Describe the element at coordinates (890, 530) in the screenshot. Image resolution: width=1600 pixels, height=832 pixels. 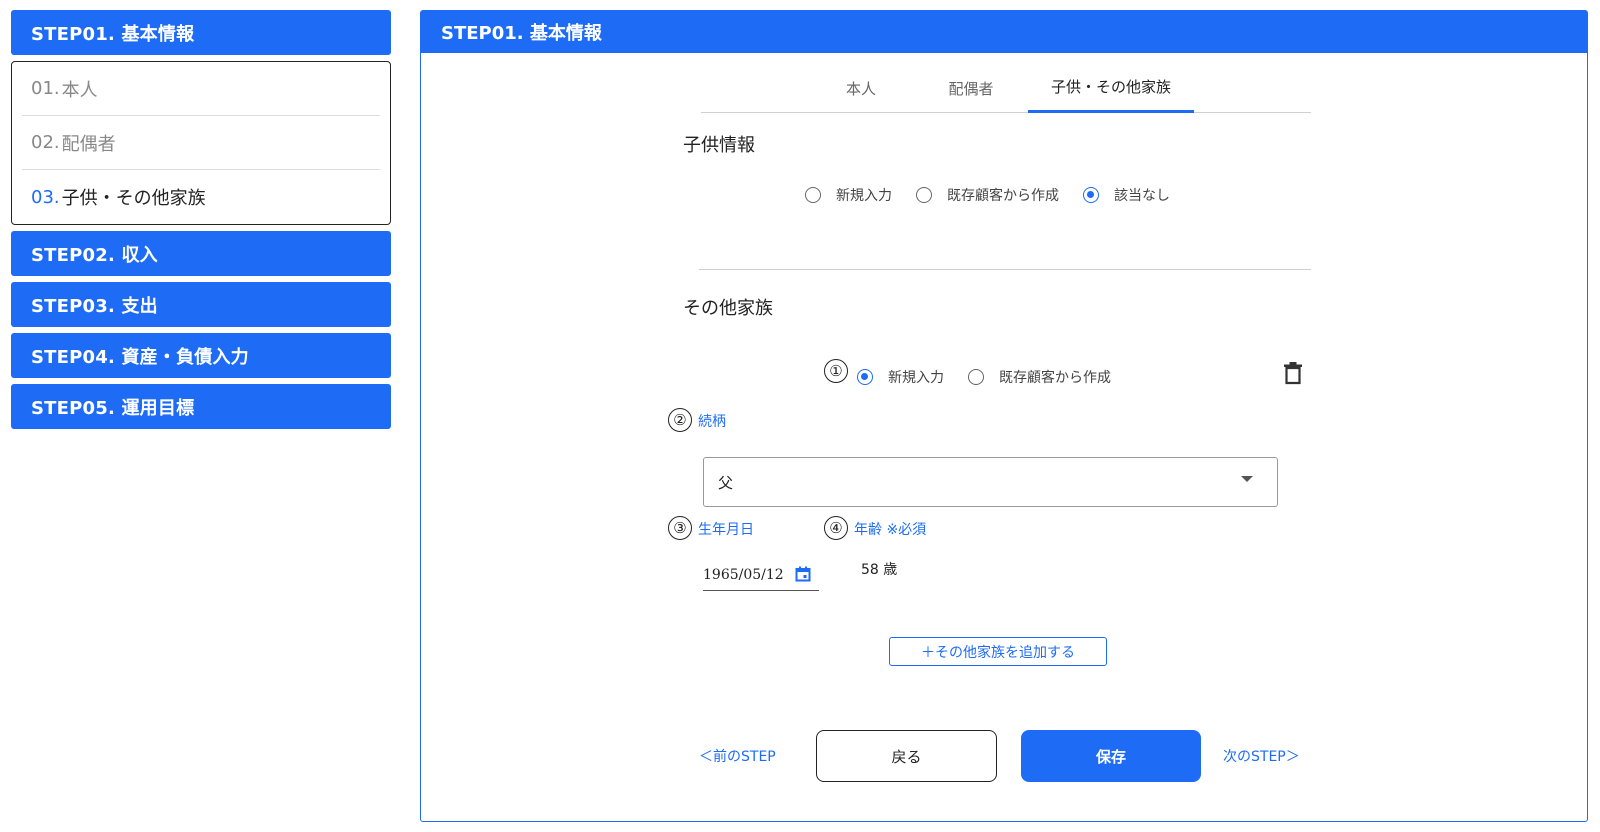
I see `age-label: 年齢 ※必須` at that location.